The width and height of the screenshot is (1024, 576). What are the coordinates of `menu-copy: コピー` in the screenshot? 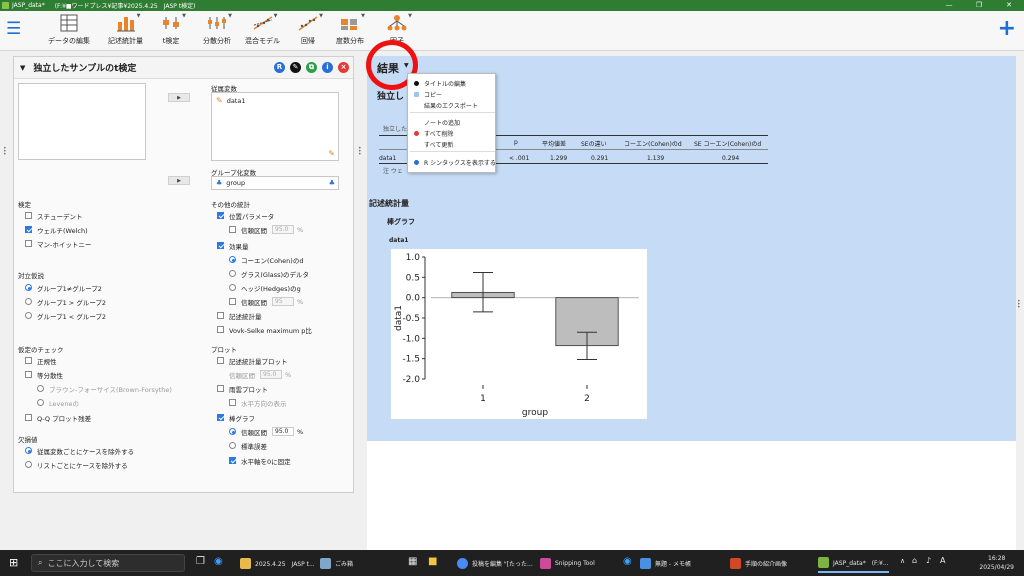 It's located at (428, 94).